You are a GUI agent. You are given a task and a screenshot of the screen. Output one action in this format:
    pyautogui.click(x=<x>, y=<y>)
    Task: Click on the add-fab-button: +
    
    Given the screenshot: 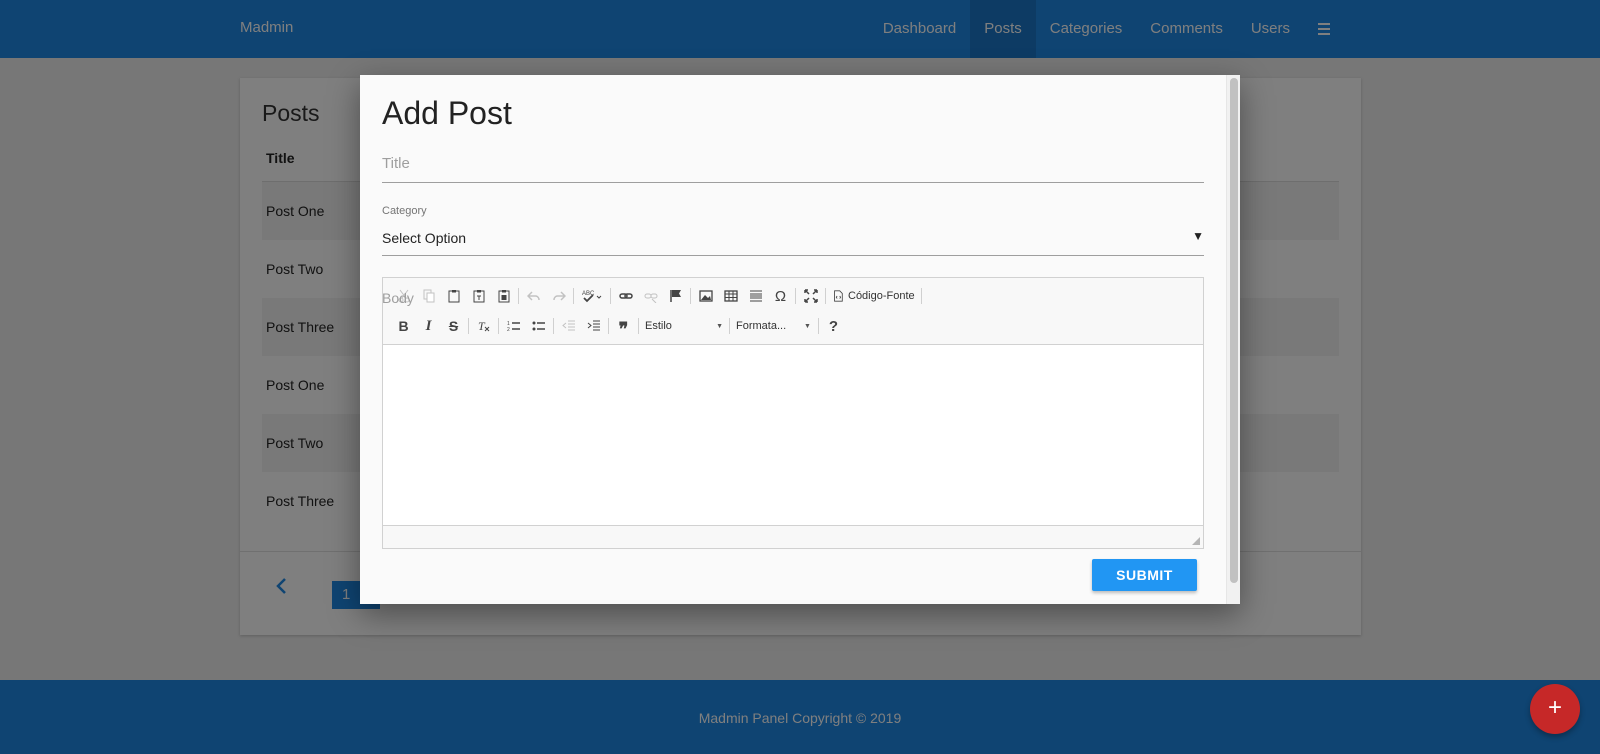 What is the action you would take?
    pyautogui.click(x=1555, y=709)
    